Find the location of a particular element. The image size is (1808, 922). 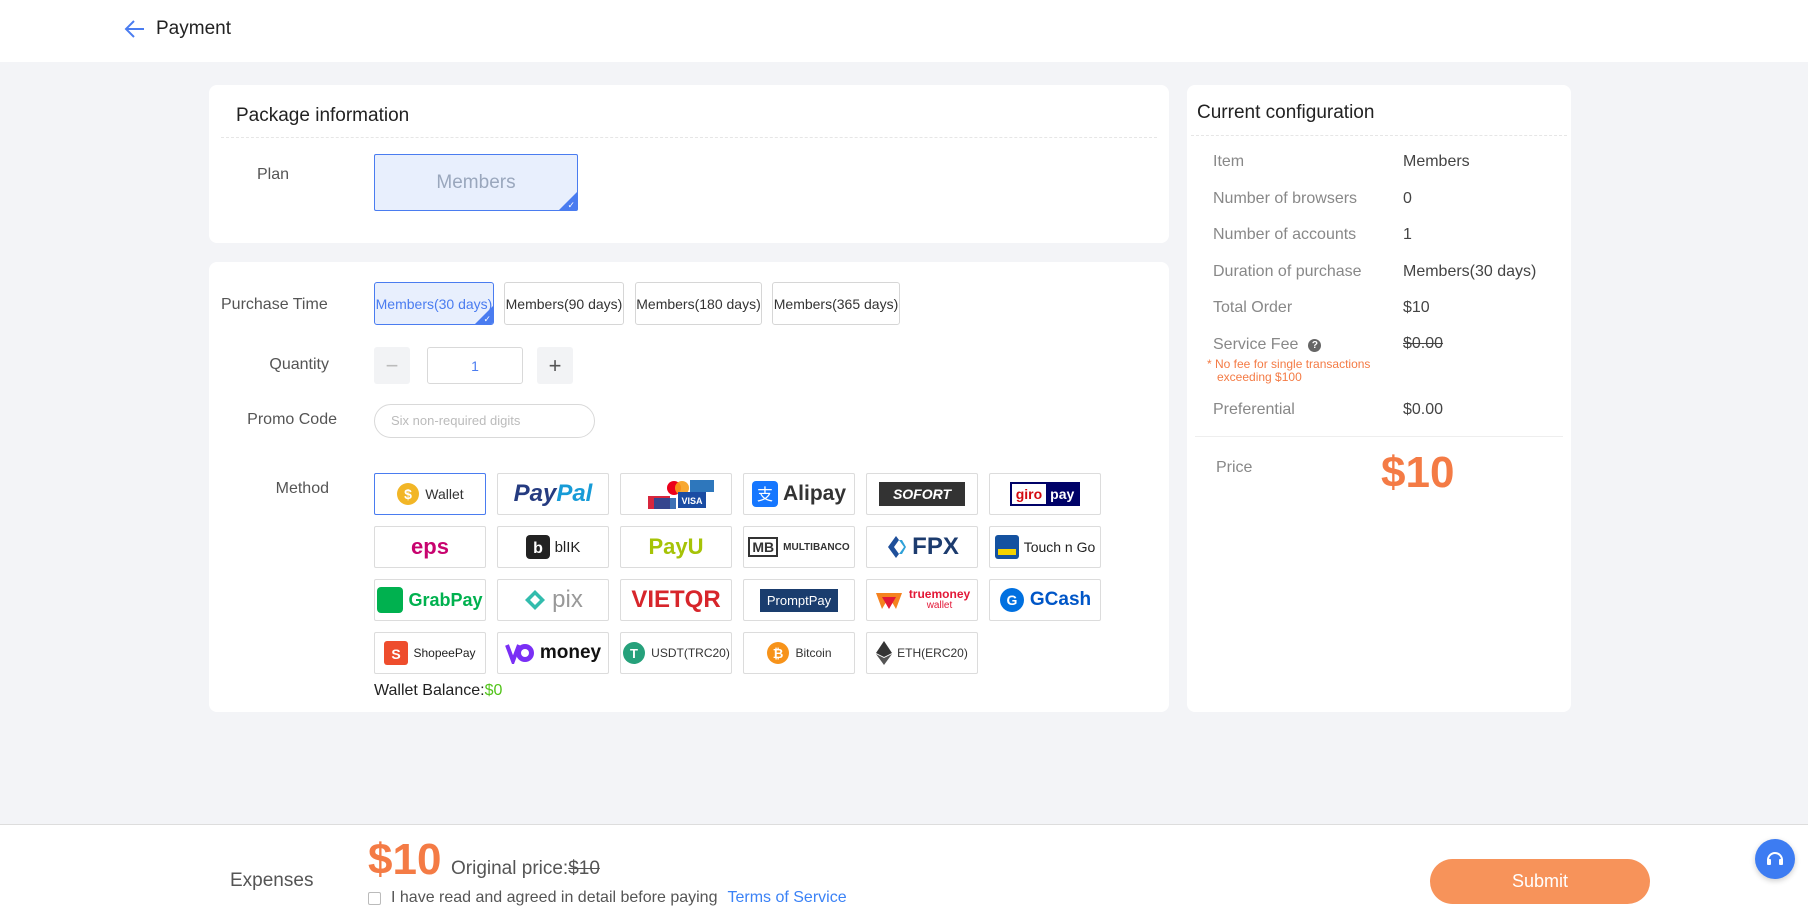

promo-code-input: Six non-required digits is located at coordinates (484, 421).